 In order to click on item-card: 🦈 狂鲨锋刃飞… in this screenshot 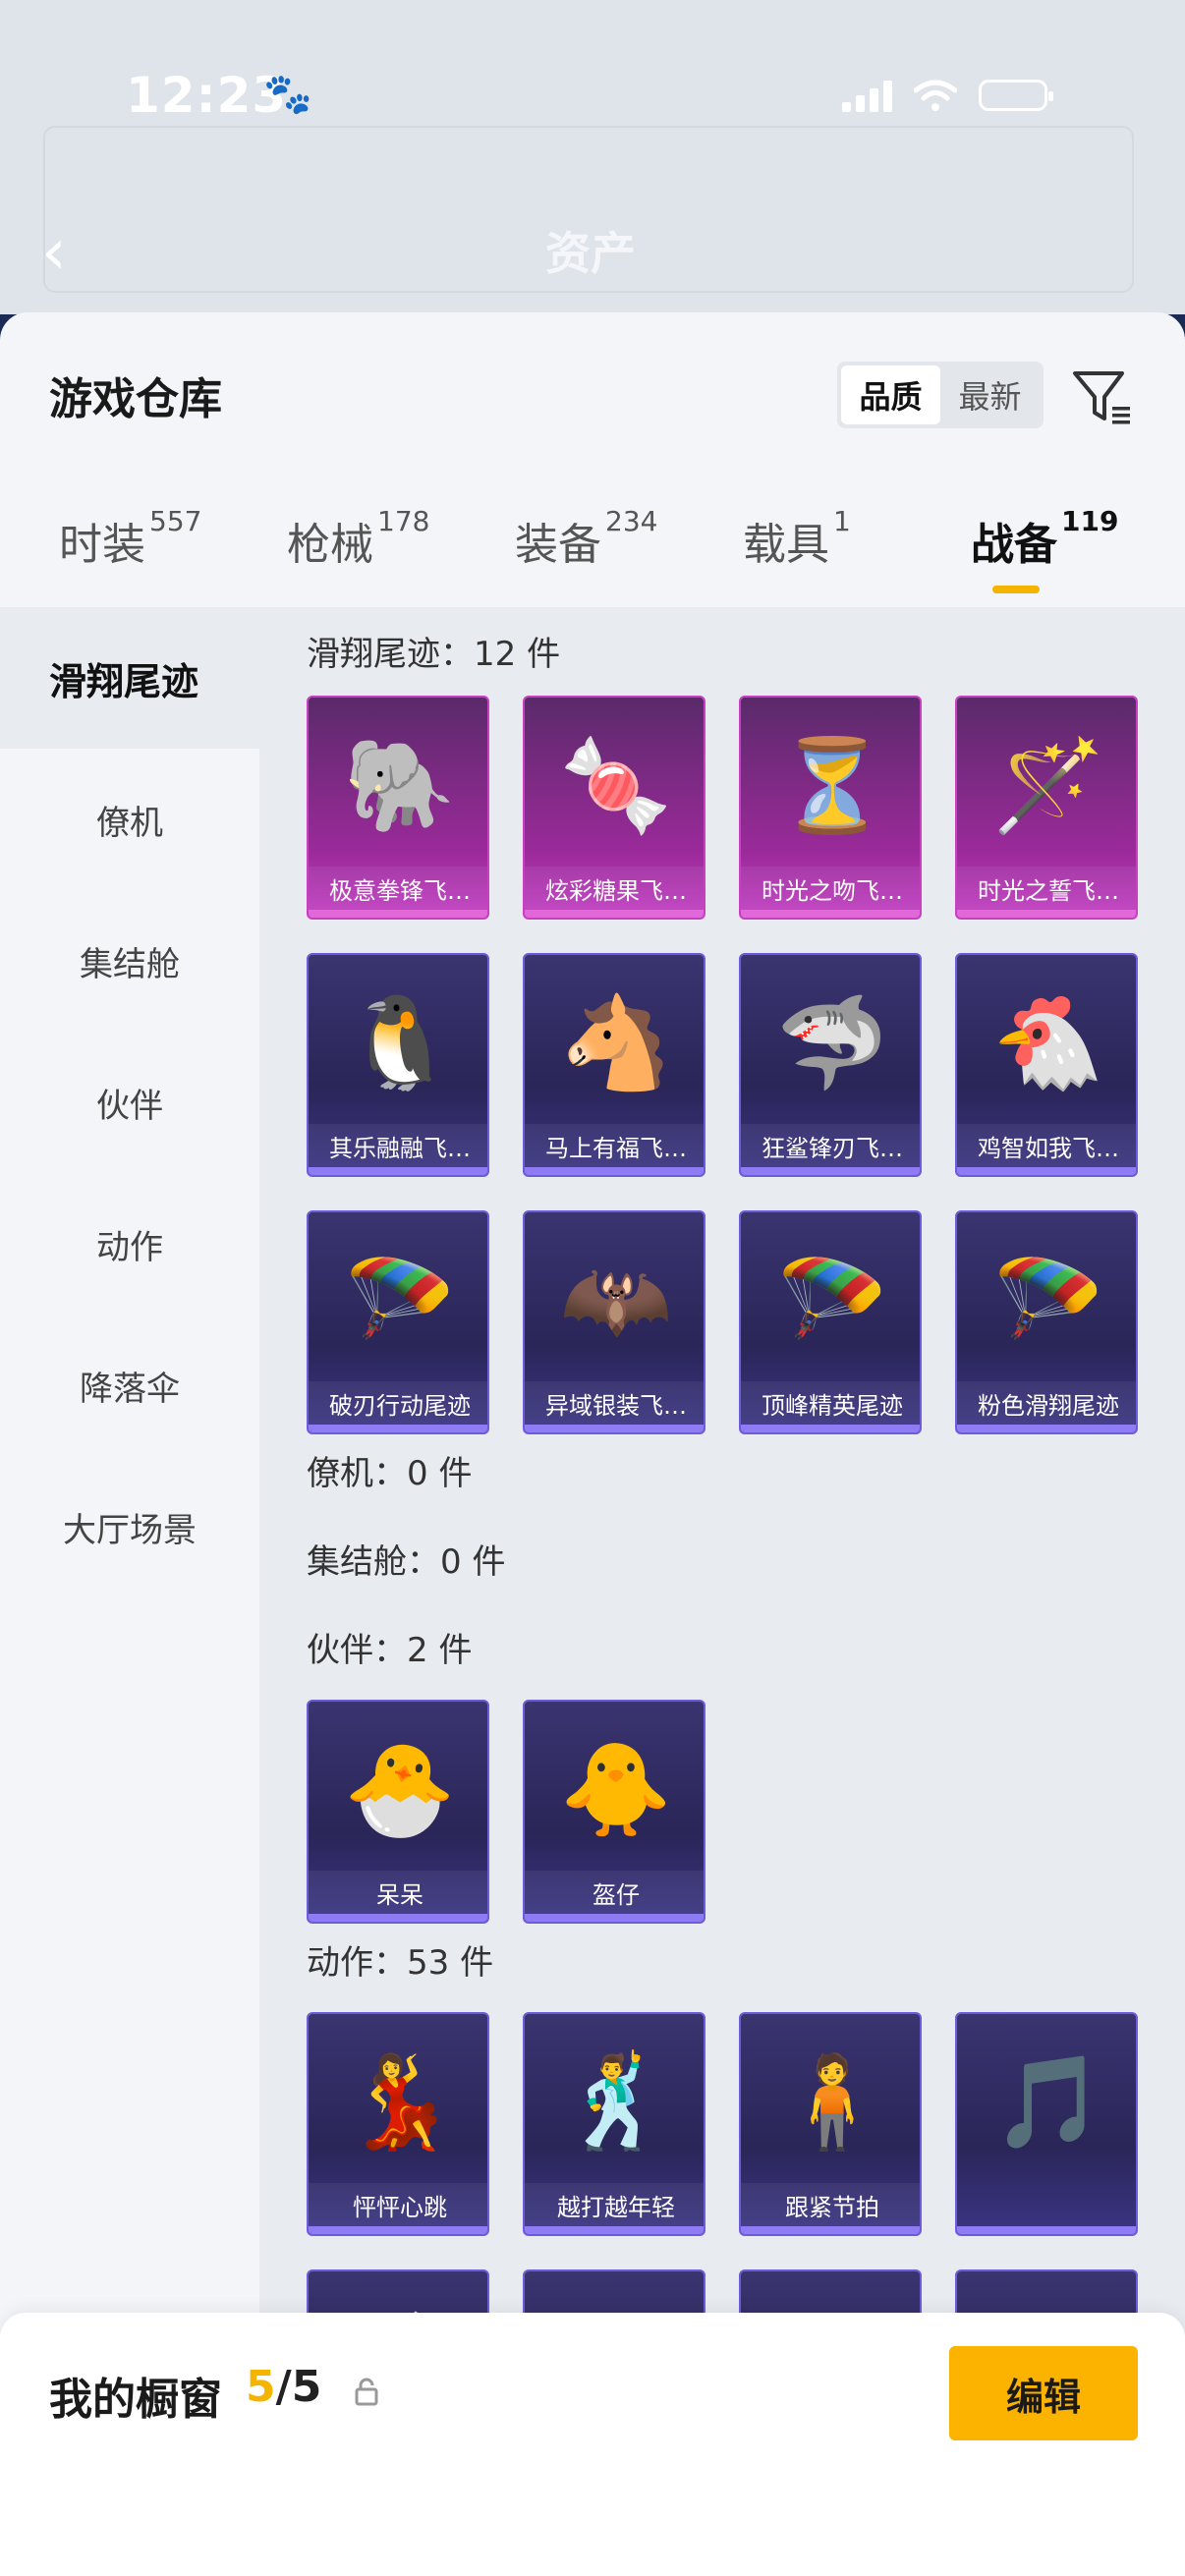, I will do `click(831, 1065)`.